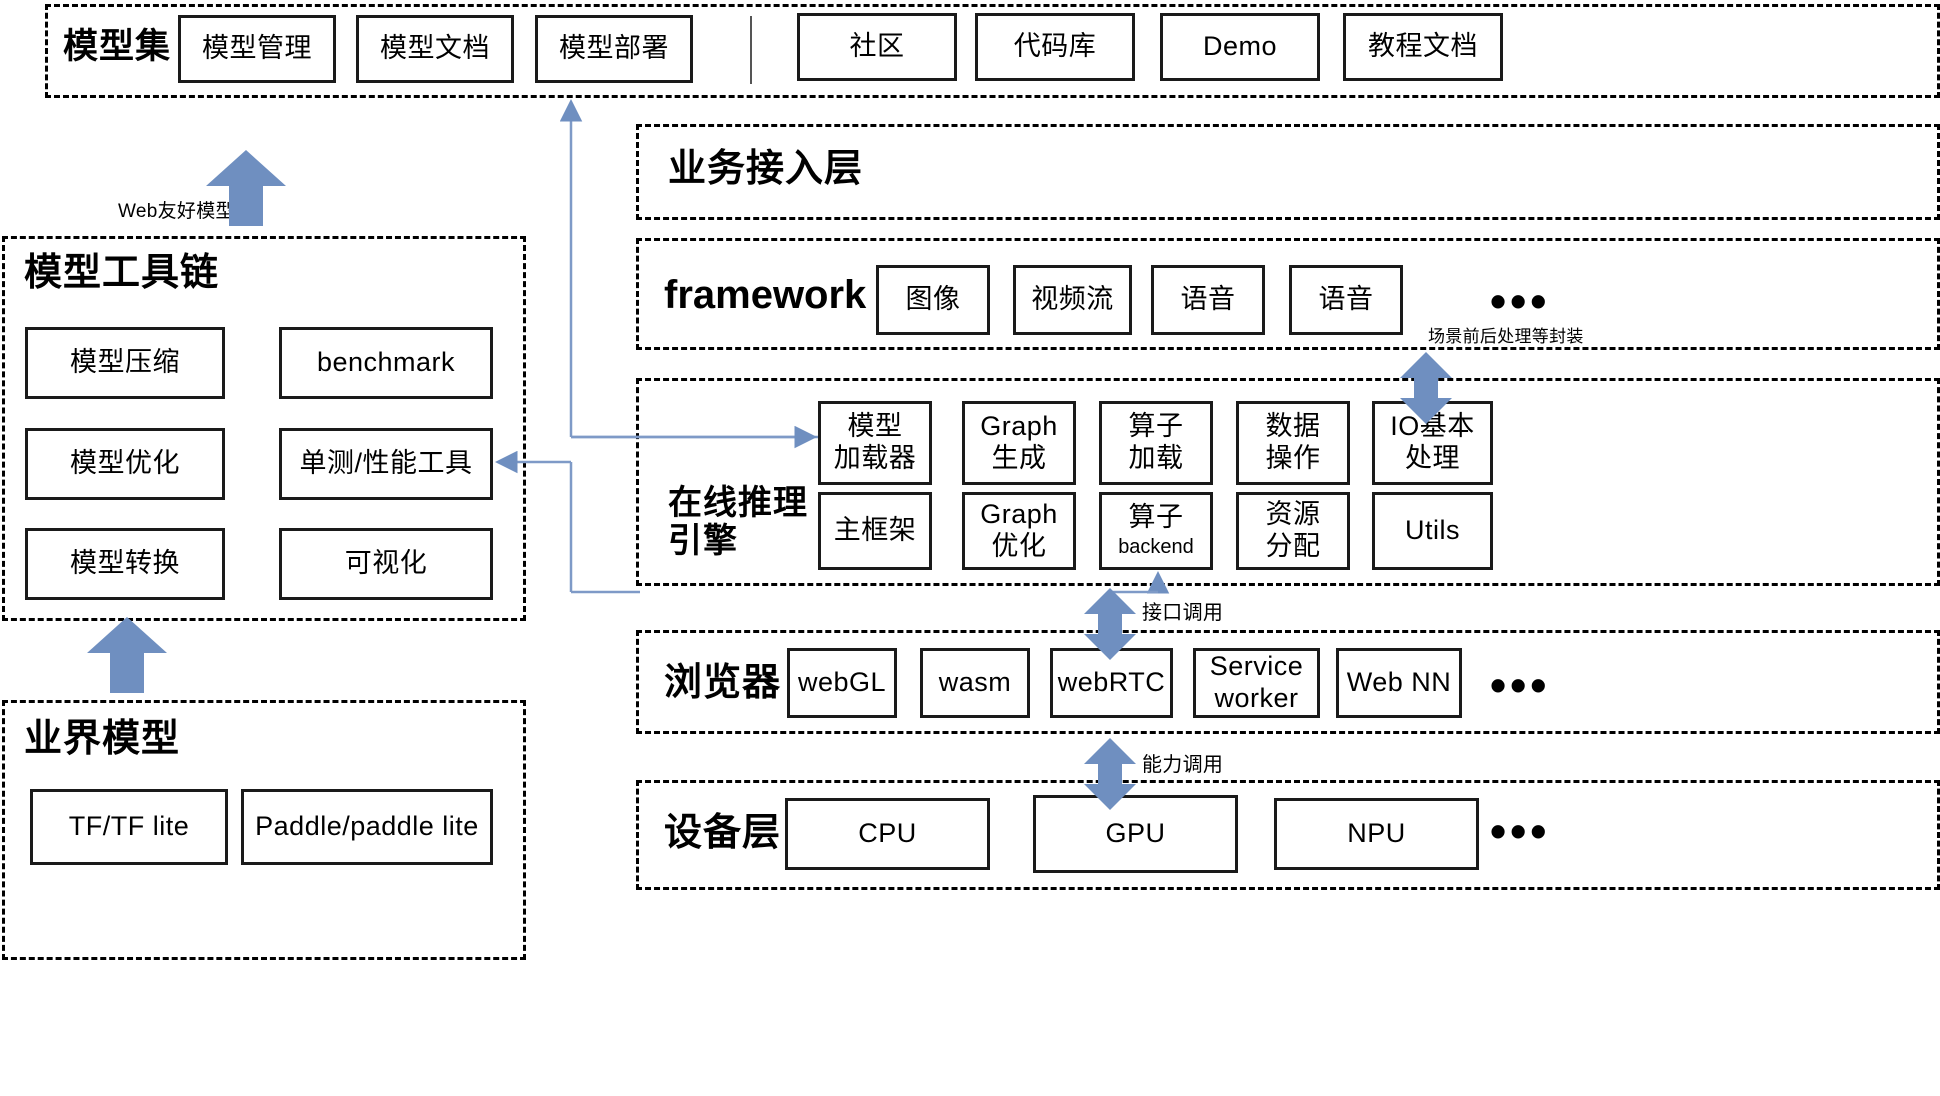 This screenshot has width=1940, height=1096. What do you see at coordinates (1156, 458) in the screenshot?
I see `engine-item-op-load-line2: 加载` at bounding box center [1156, 458].